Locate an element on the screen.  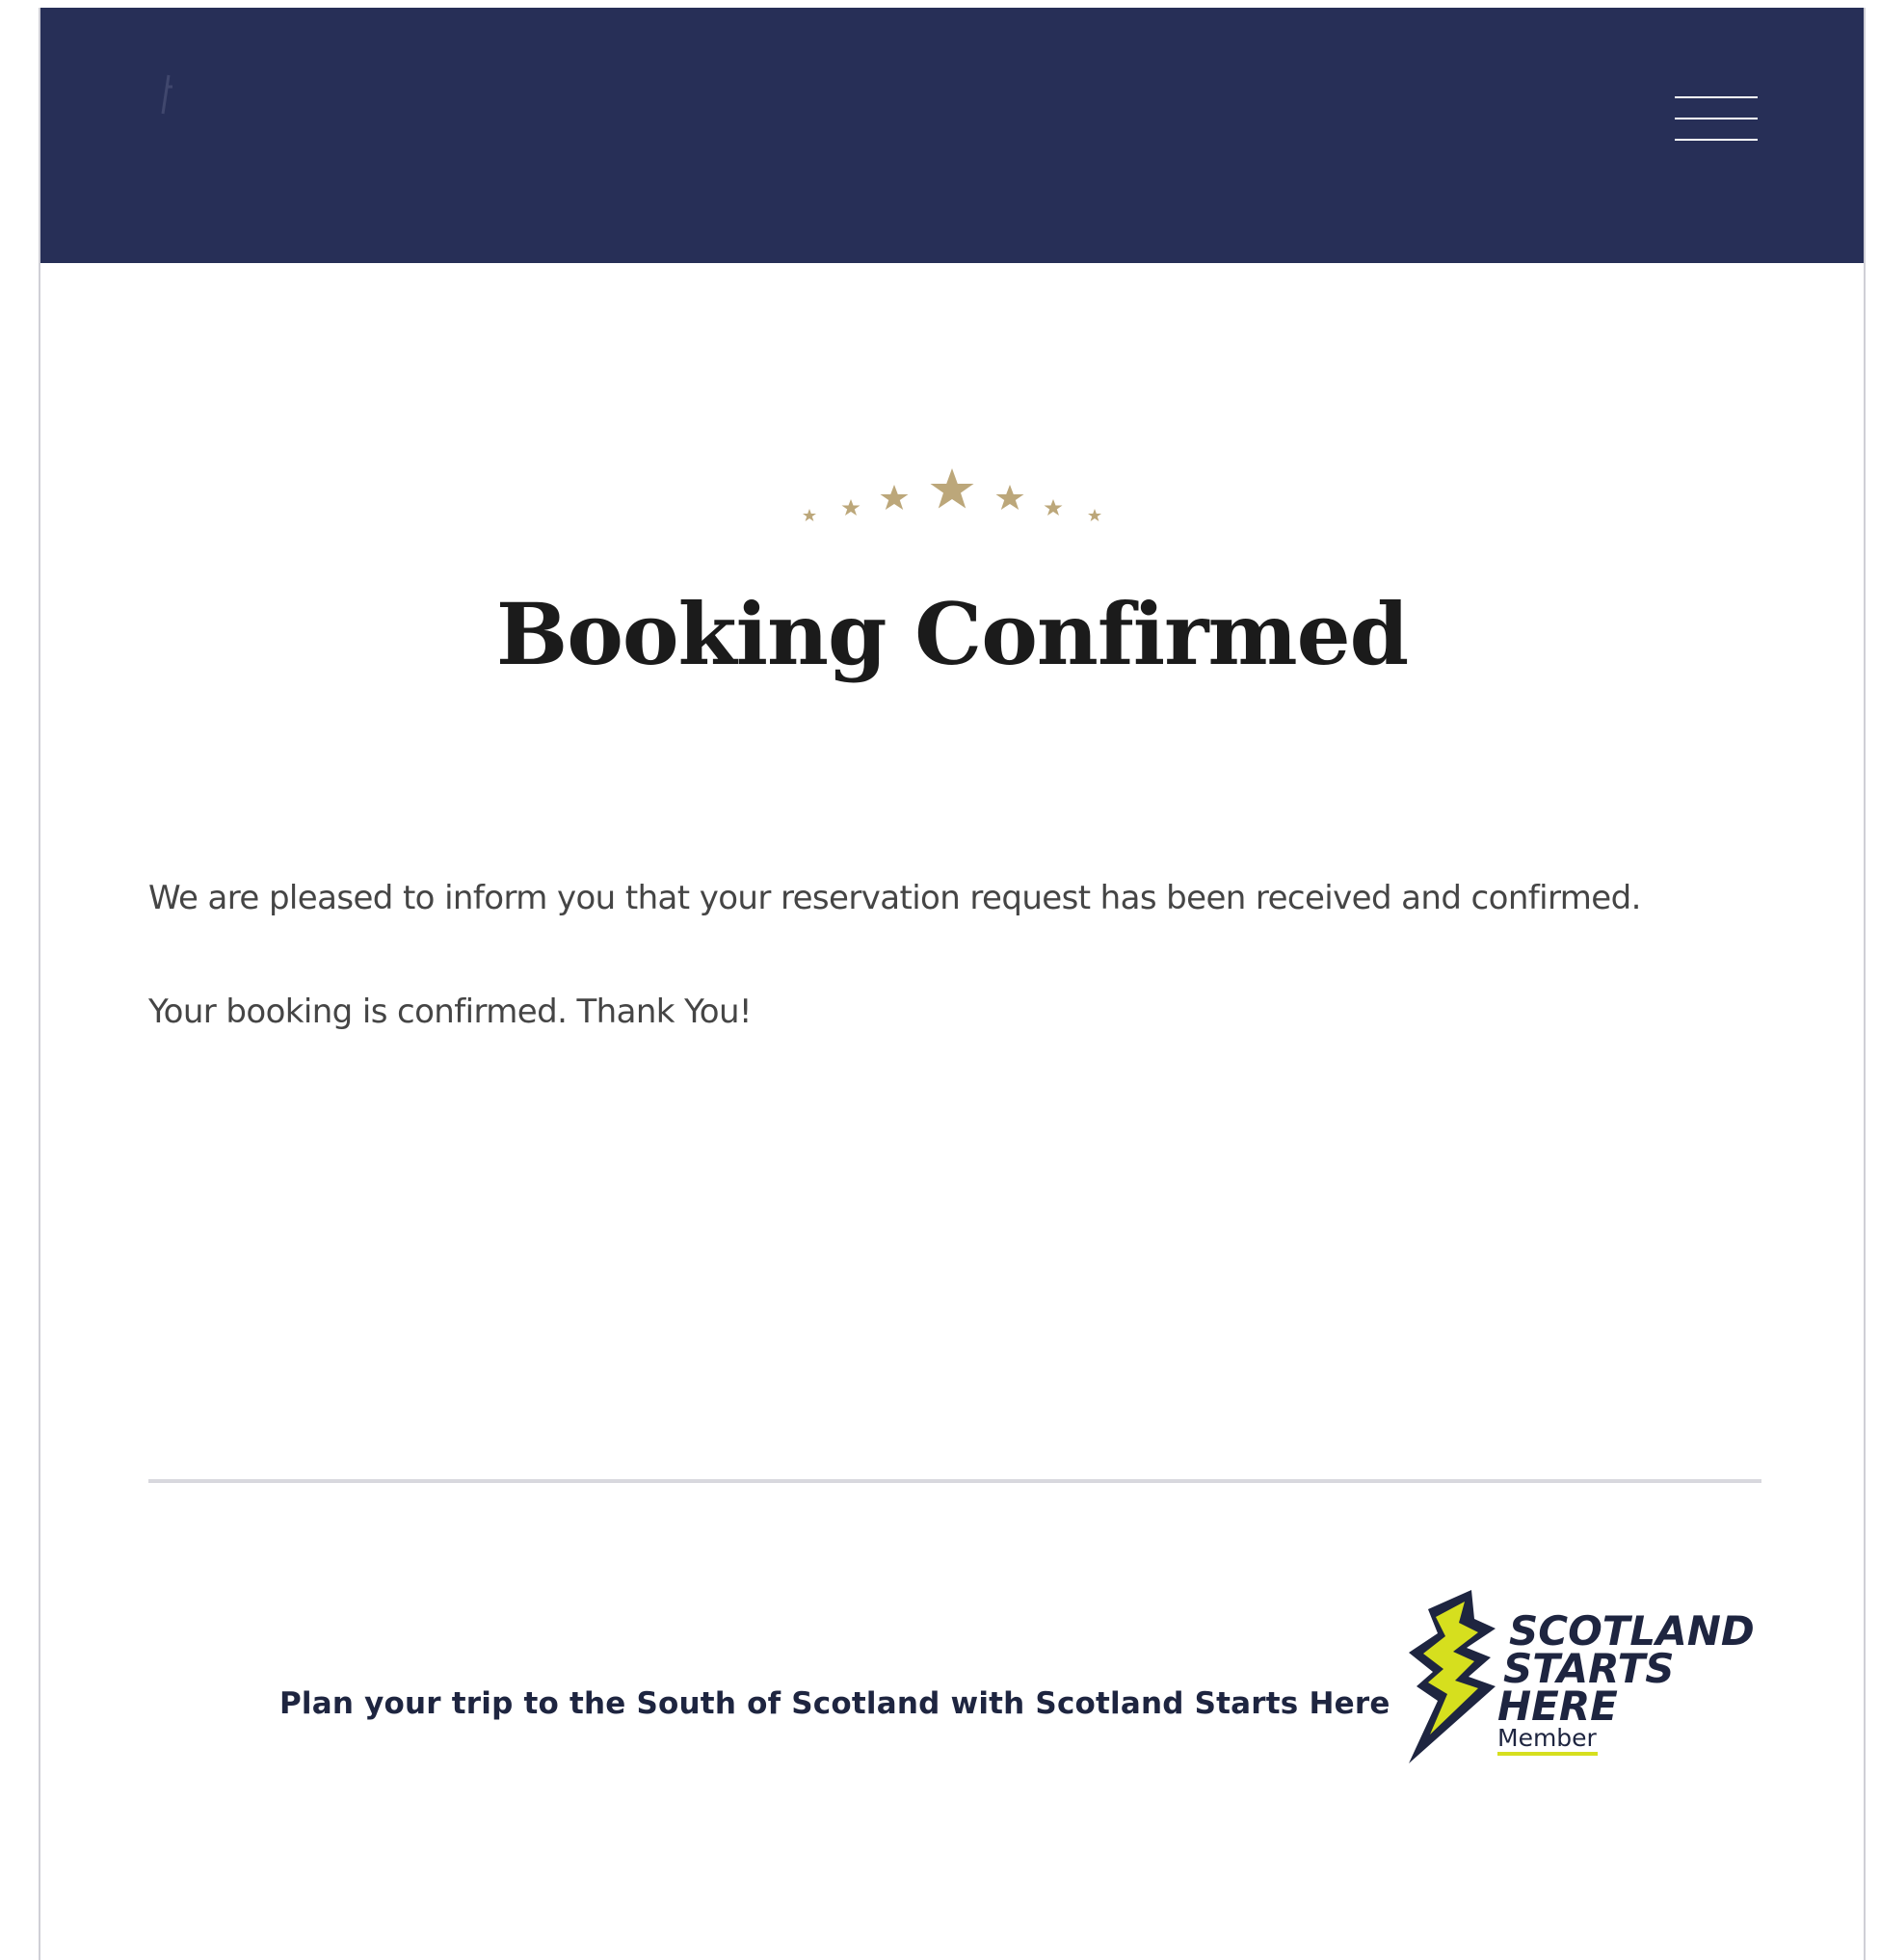
page-title: Booking Confirmed is located at coordinates (952, 634).